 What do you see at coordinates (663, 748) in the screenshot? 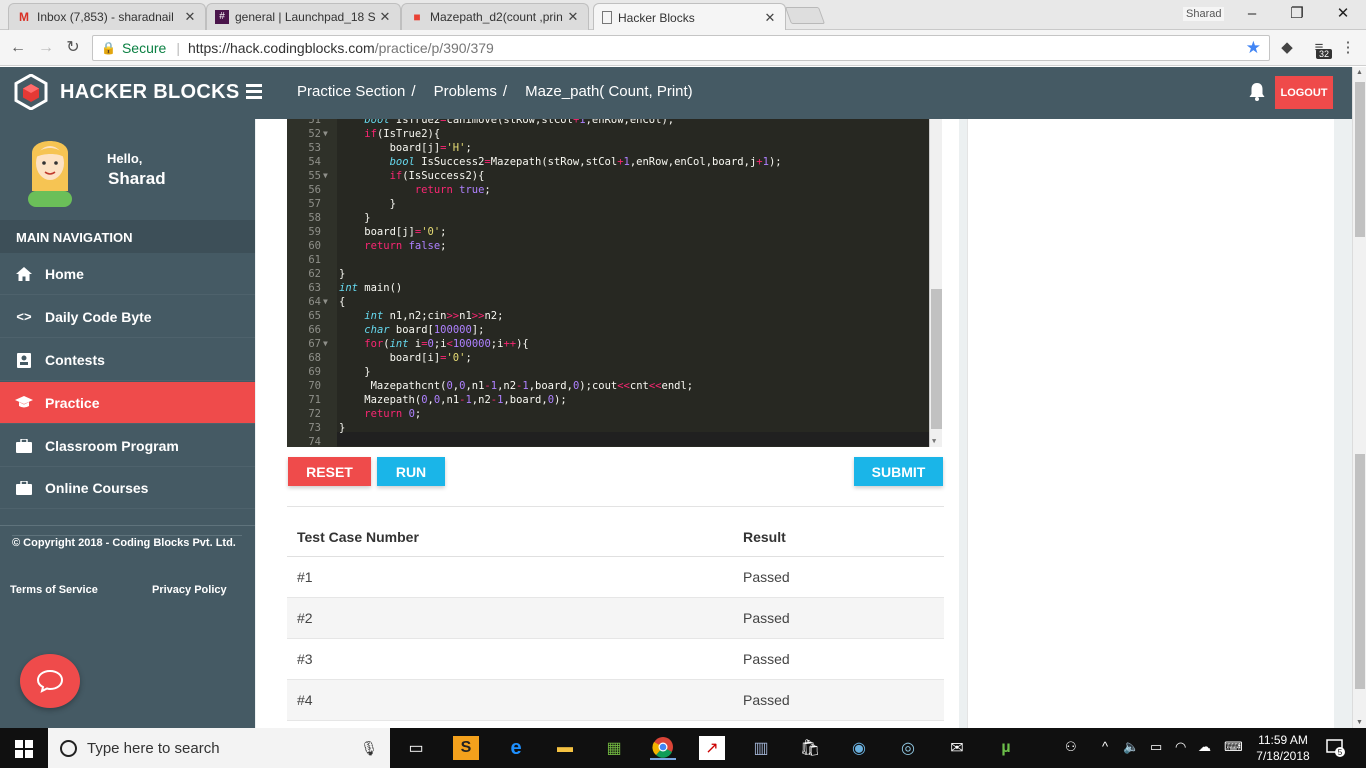
I see `chrome-icon` at bounding box center [663, 748].